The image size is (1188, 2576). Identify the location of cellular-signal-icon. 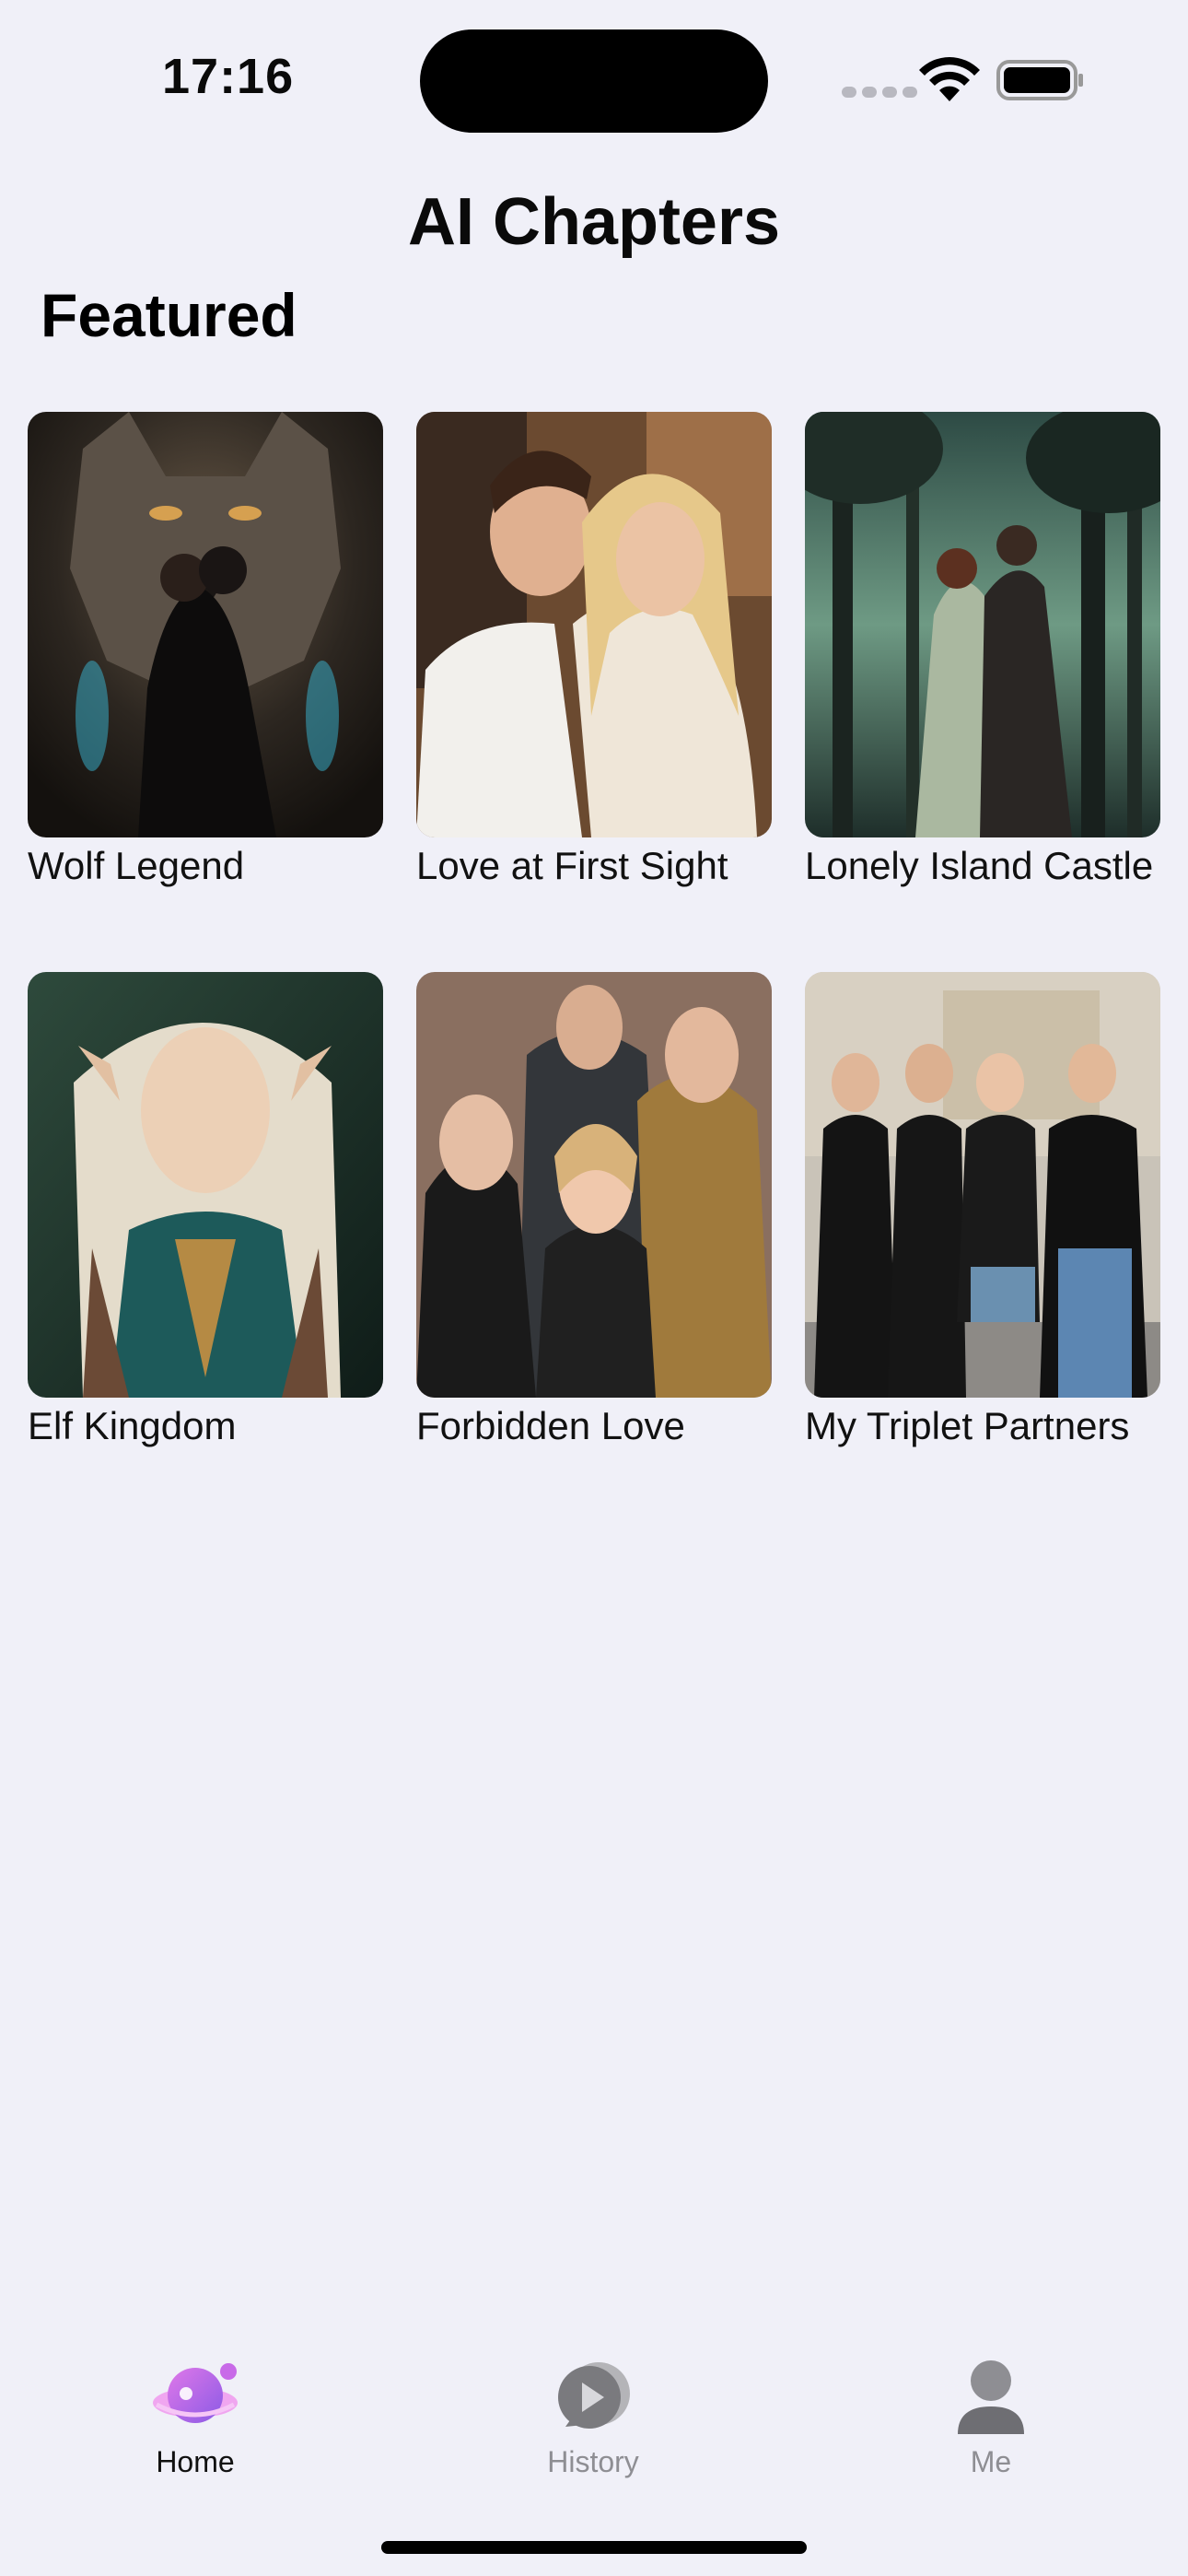
(879, 92).